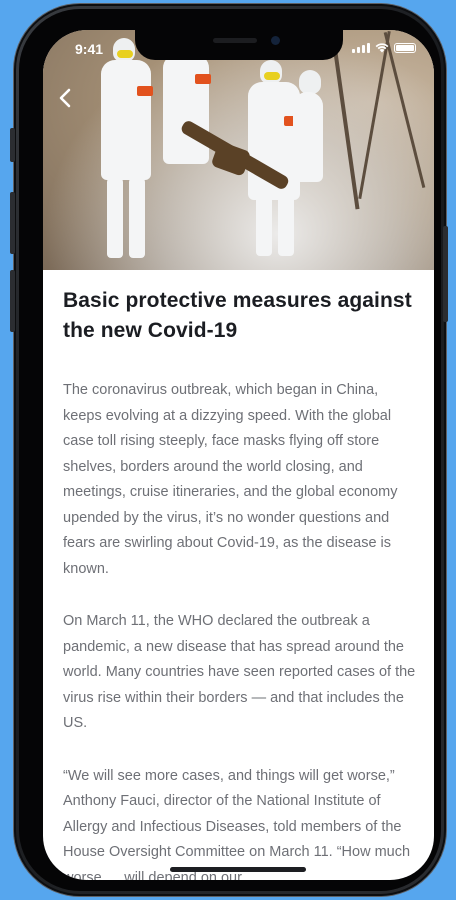 The image size is (456, 900). I want to click on side-button, so click(445, 274).